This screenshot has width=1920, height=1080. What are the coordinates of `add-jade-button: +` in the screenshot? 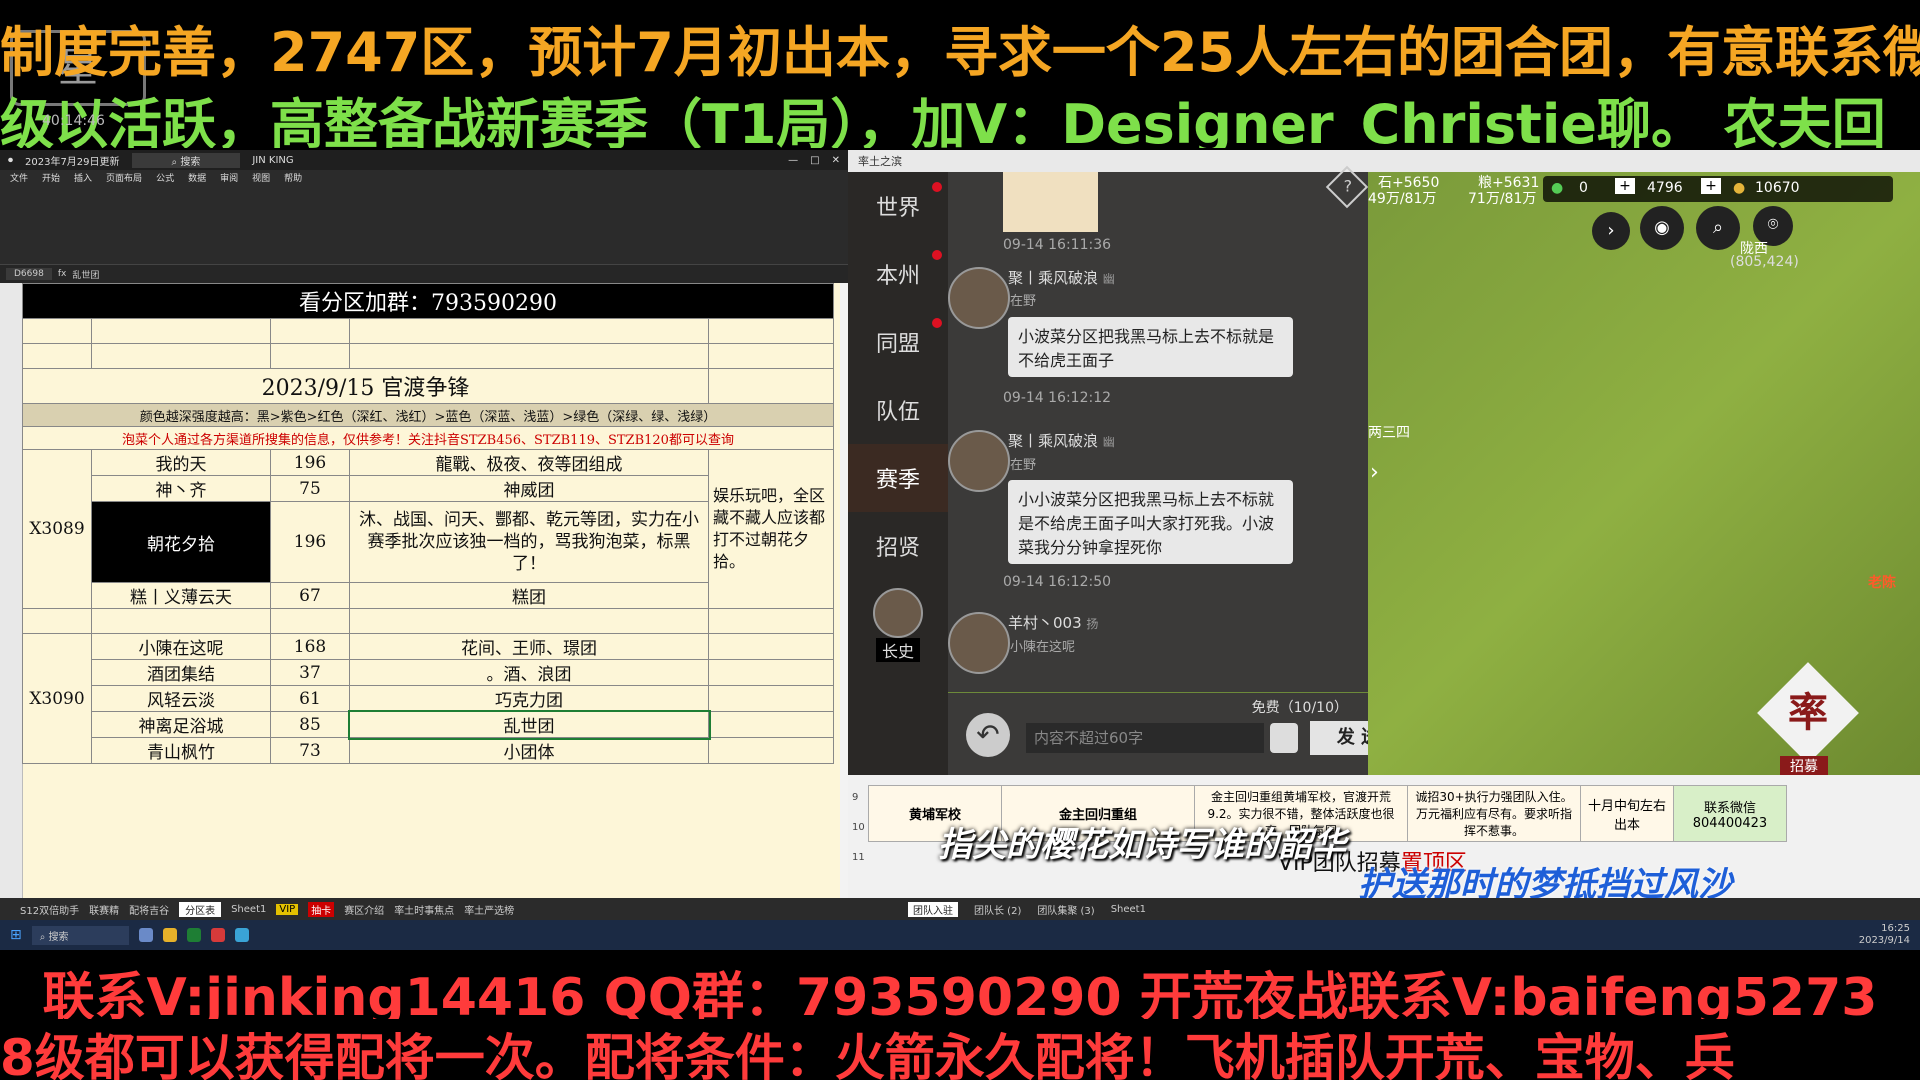 It's located at (1625, 186).